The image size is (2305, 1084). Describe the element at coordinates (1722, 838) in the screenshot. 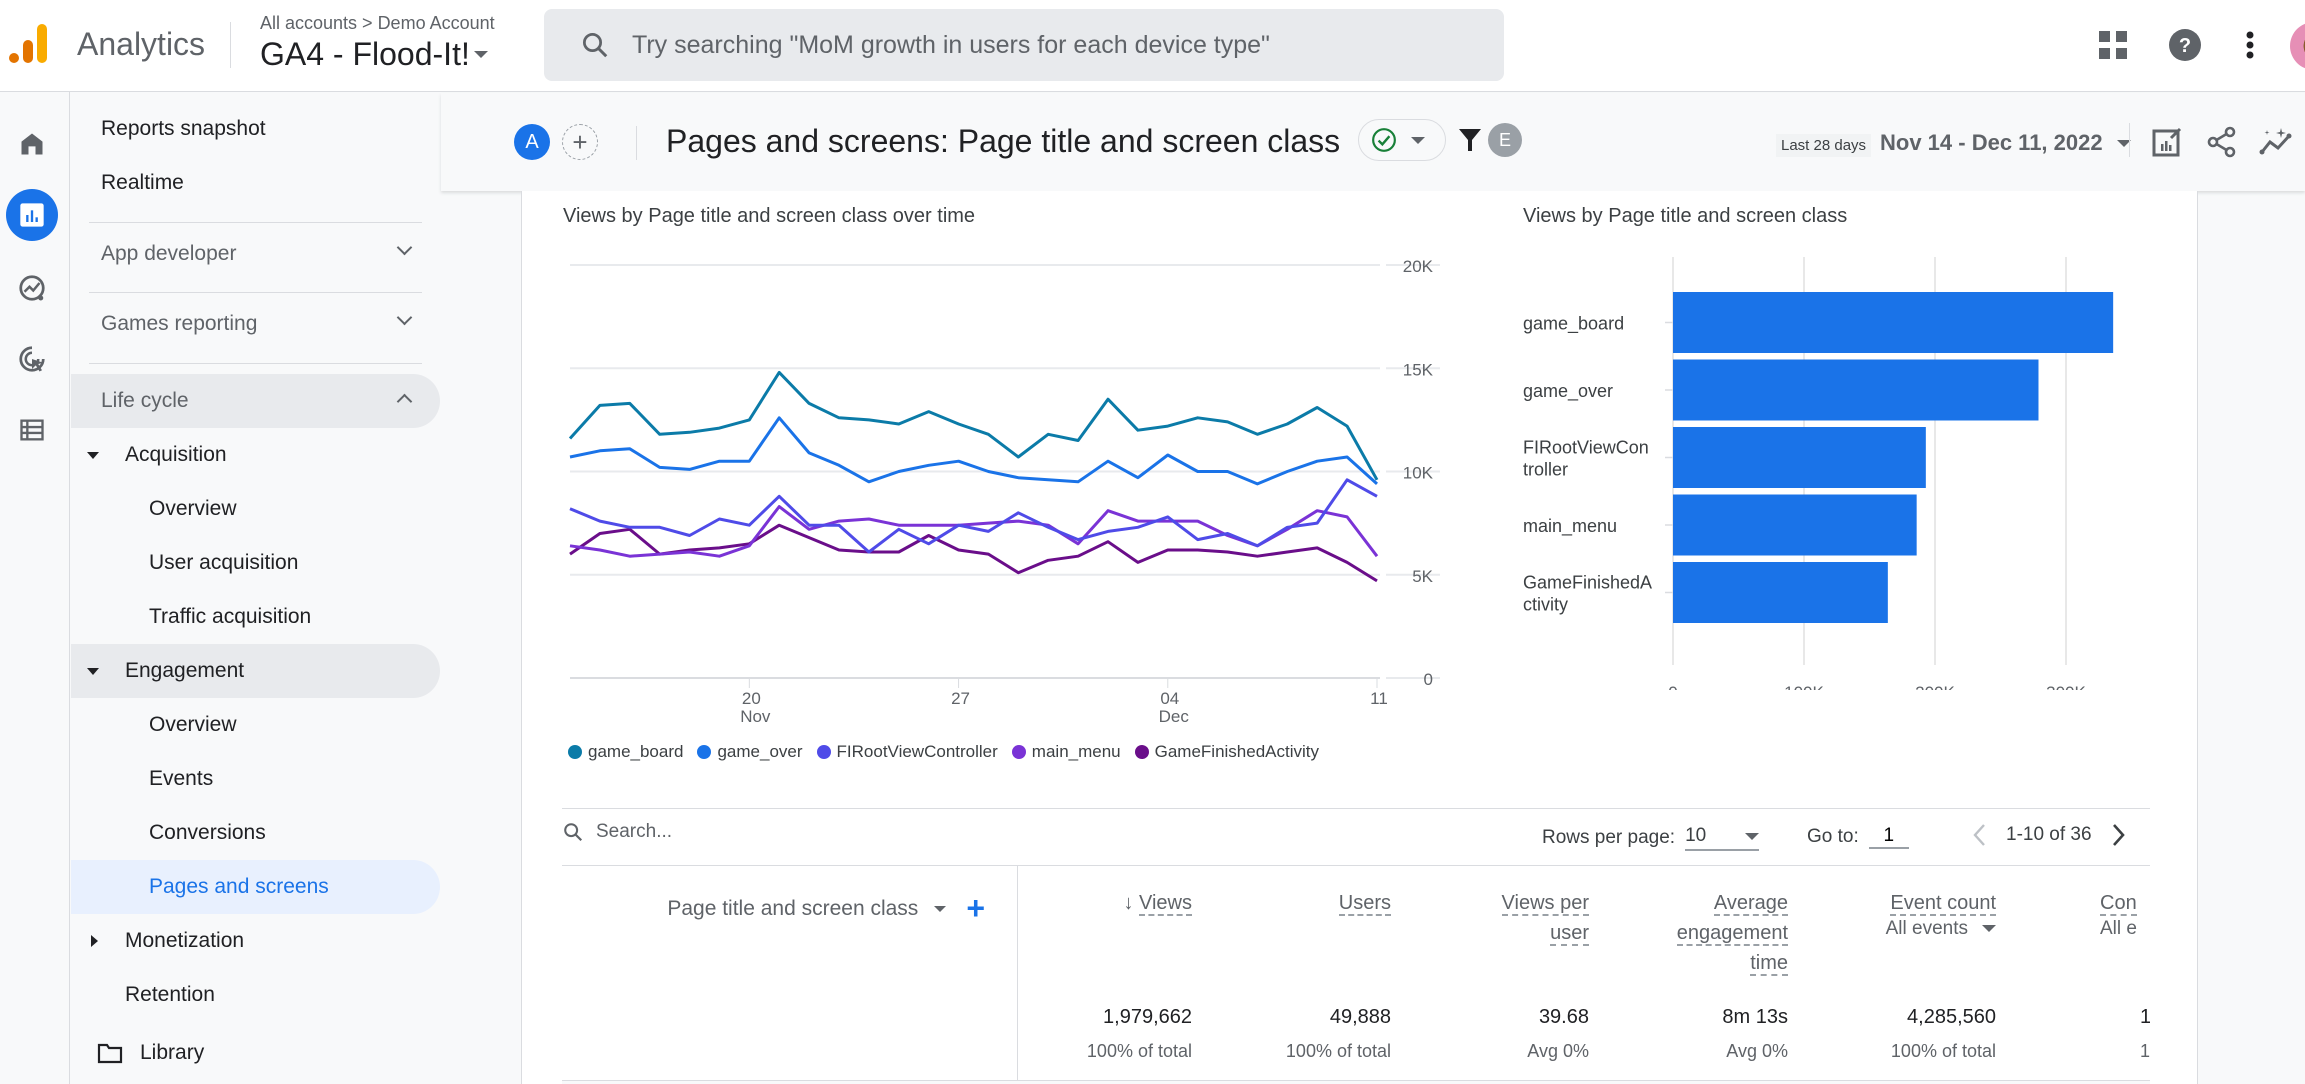

I see `rows-per-page-select: 10` at that location.